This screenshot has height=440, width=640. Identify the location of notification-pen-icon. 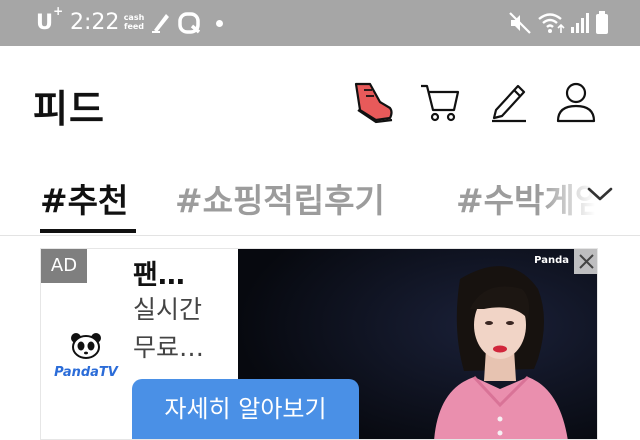
(160, 23).